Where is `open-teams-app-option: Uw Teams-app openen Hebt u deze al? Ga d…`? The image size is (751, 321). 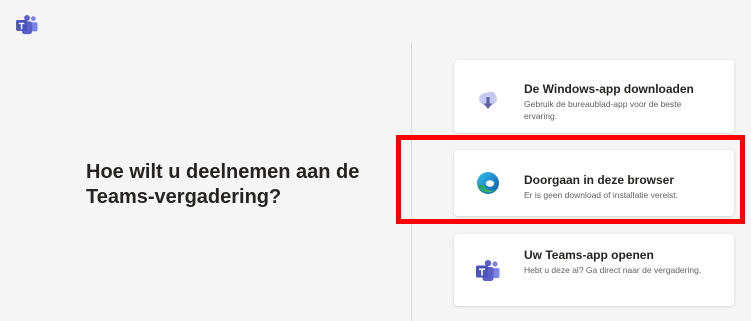
open-teams-app-option: Uw Teams-app openen Hebt u deze al? Ga d… is located at coordinates (594, 270).